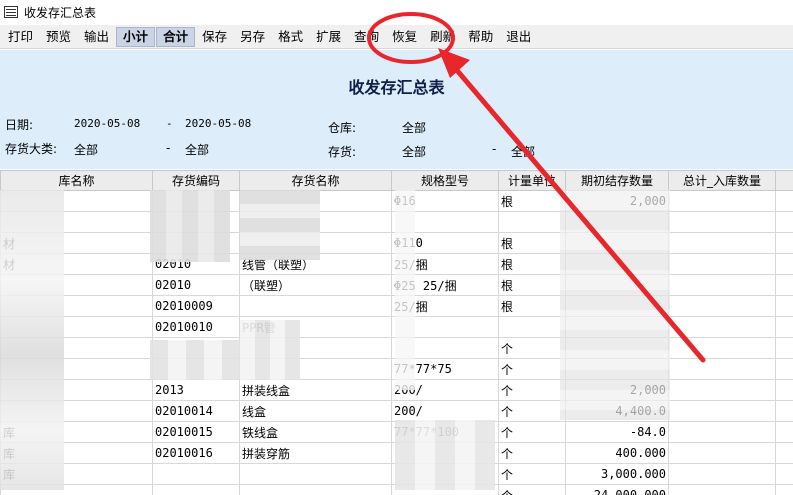 The height and width of the screenshot is (495, 793). I want to click on table-row: 库 02010015 铁线盒 77*77*100 个 -84.0, so click(396, 432).